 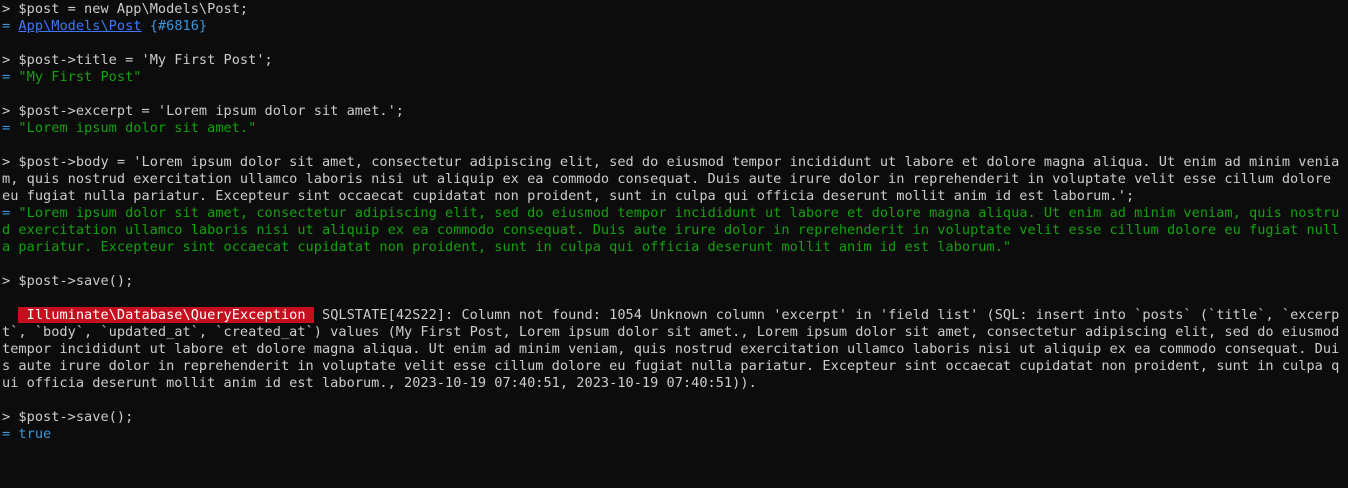 What do you see at coordinates (166, 315) in the screenshot?
I see `exception-class-badge: Illuminate\Database\QueryException` at bounding box center [166, 315].